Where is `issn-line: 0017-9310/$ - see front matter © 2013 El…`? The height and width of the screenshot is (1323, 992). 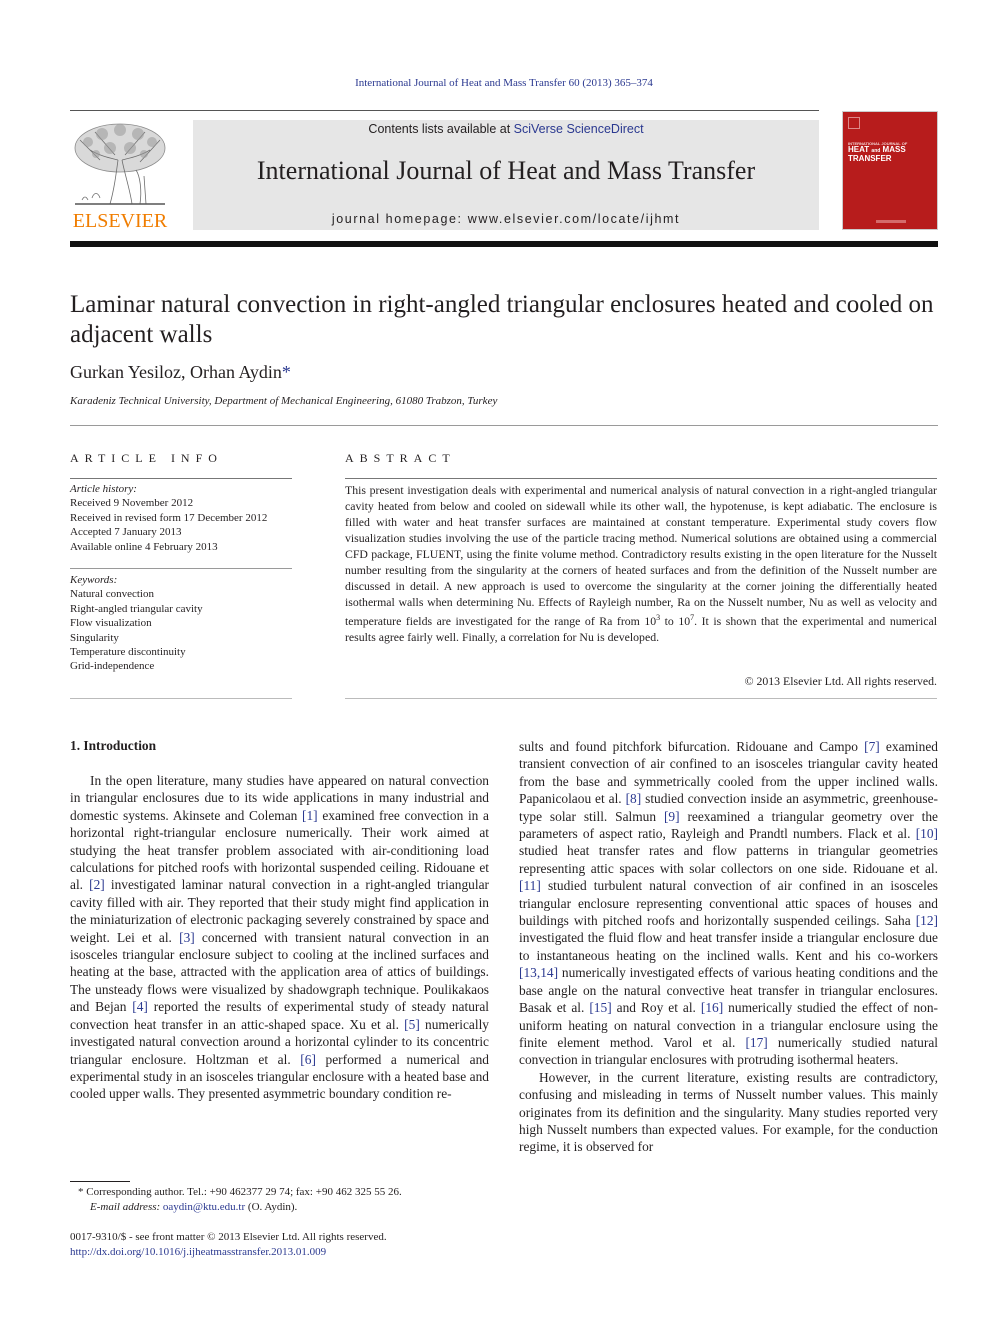 issn-line: 0017-9310/$ - see front matter © 2013 El… is located at coordinates (228, 1237).